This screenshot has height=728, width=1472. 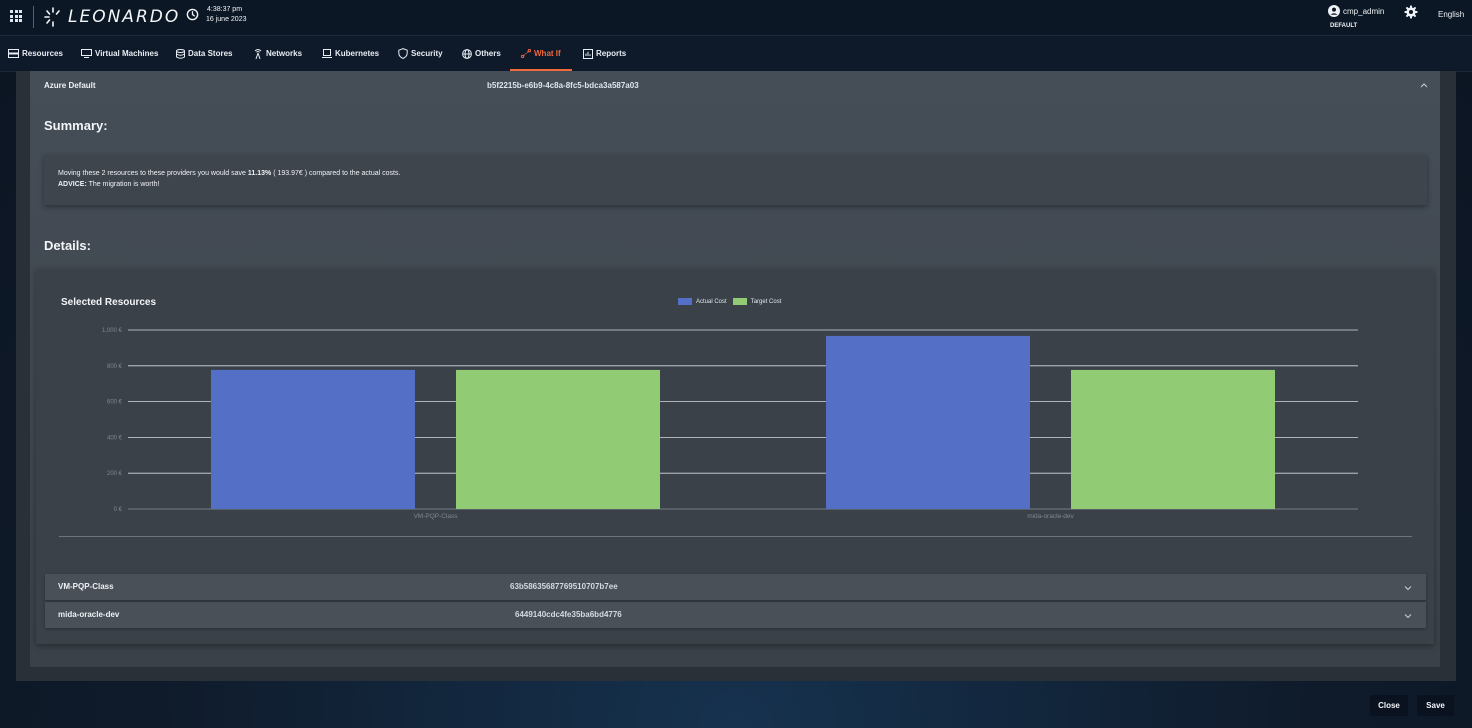 I want to click on nav-item-resources: Resources, so click(x=35, y=53).